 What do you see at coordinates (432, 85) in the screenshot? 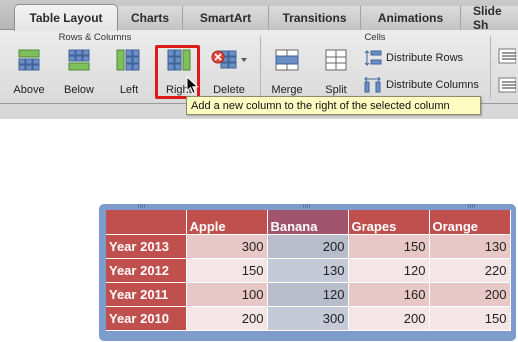
I see `button-label: Distribute Columns` at bounding box center [432, 85].